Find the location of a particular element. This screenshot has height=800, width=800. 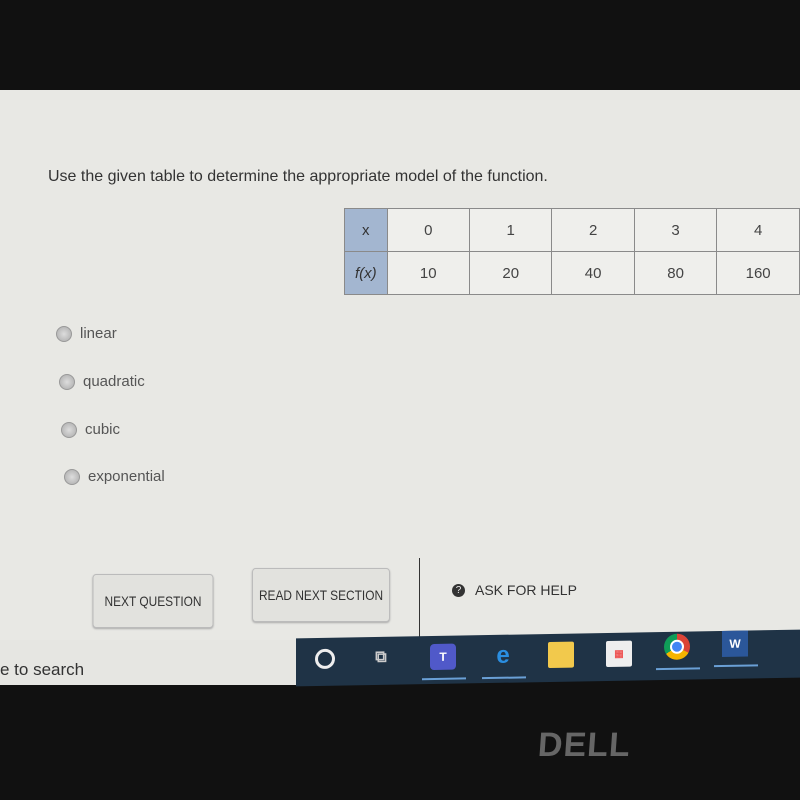

edge-icon: e is located at coordinates (504, 661).